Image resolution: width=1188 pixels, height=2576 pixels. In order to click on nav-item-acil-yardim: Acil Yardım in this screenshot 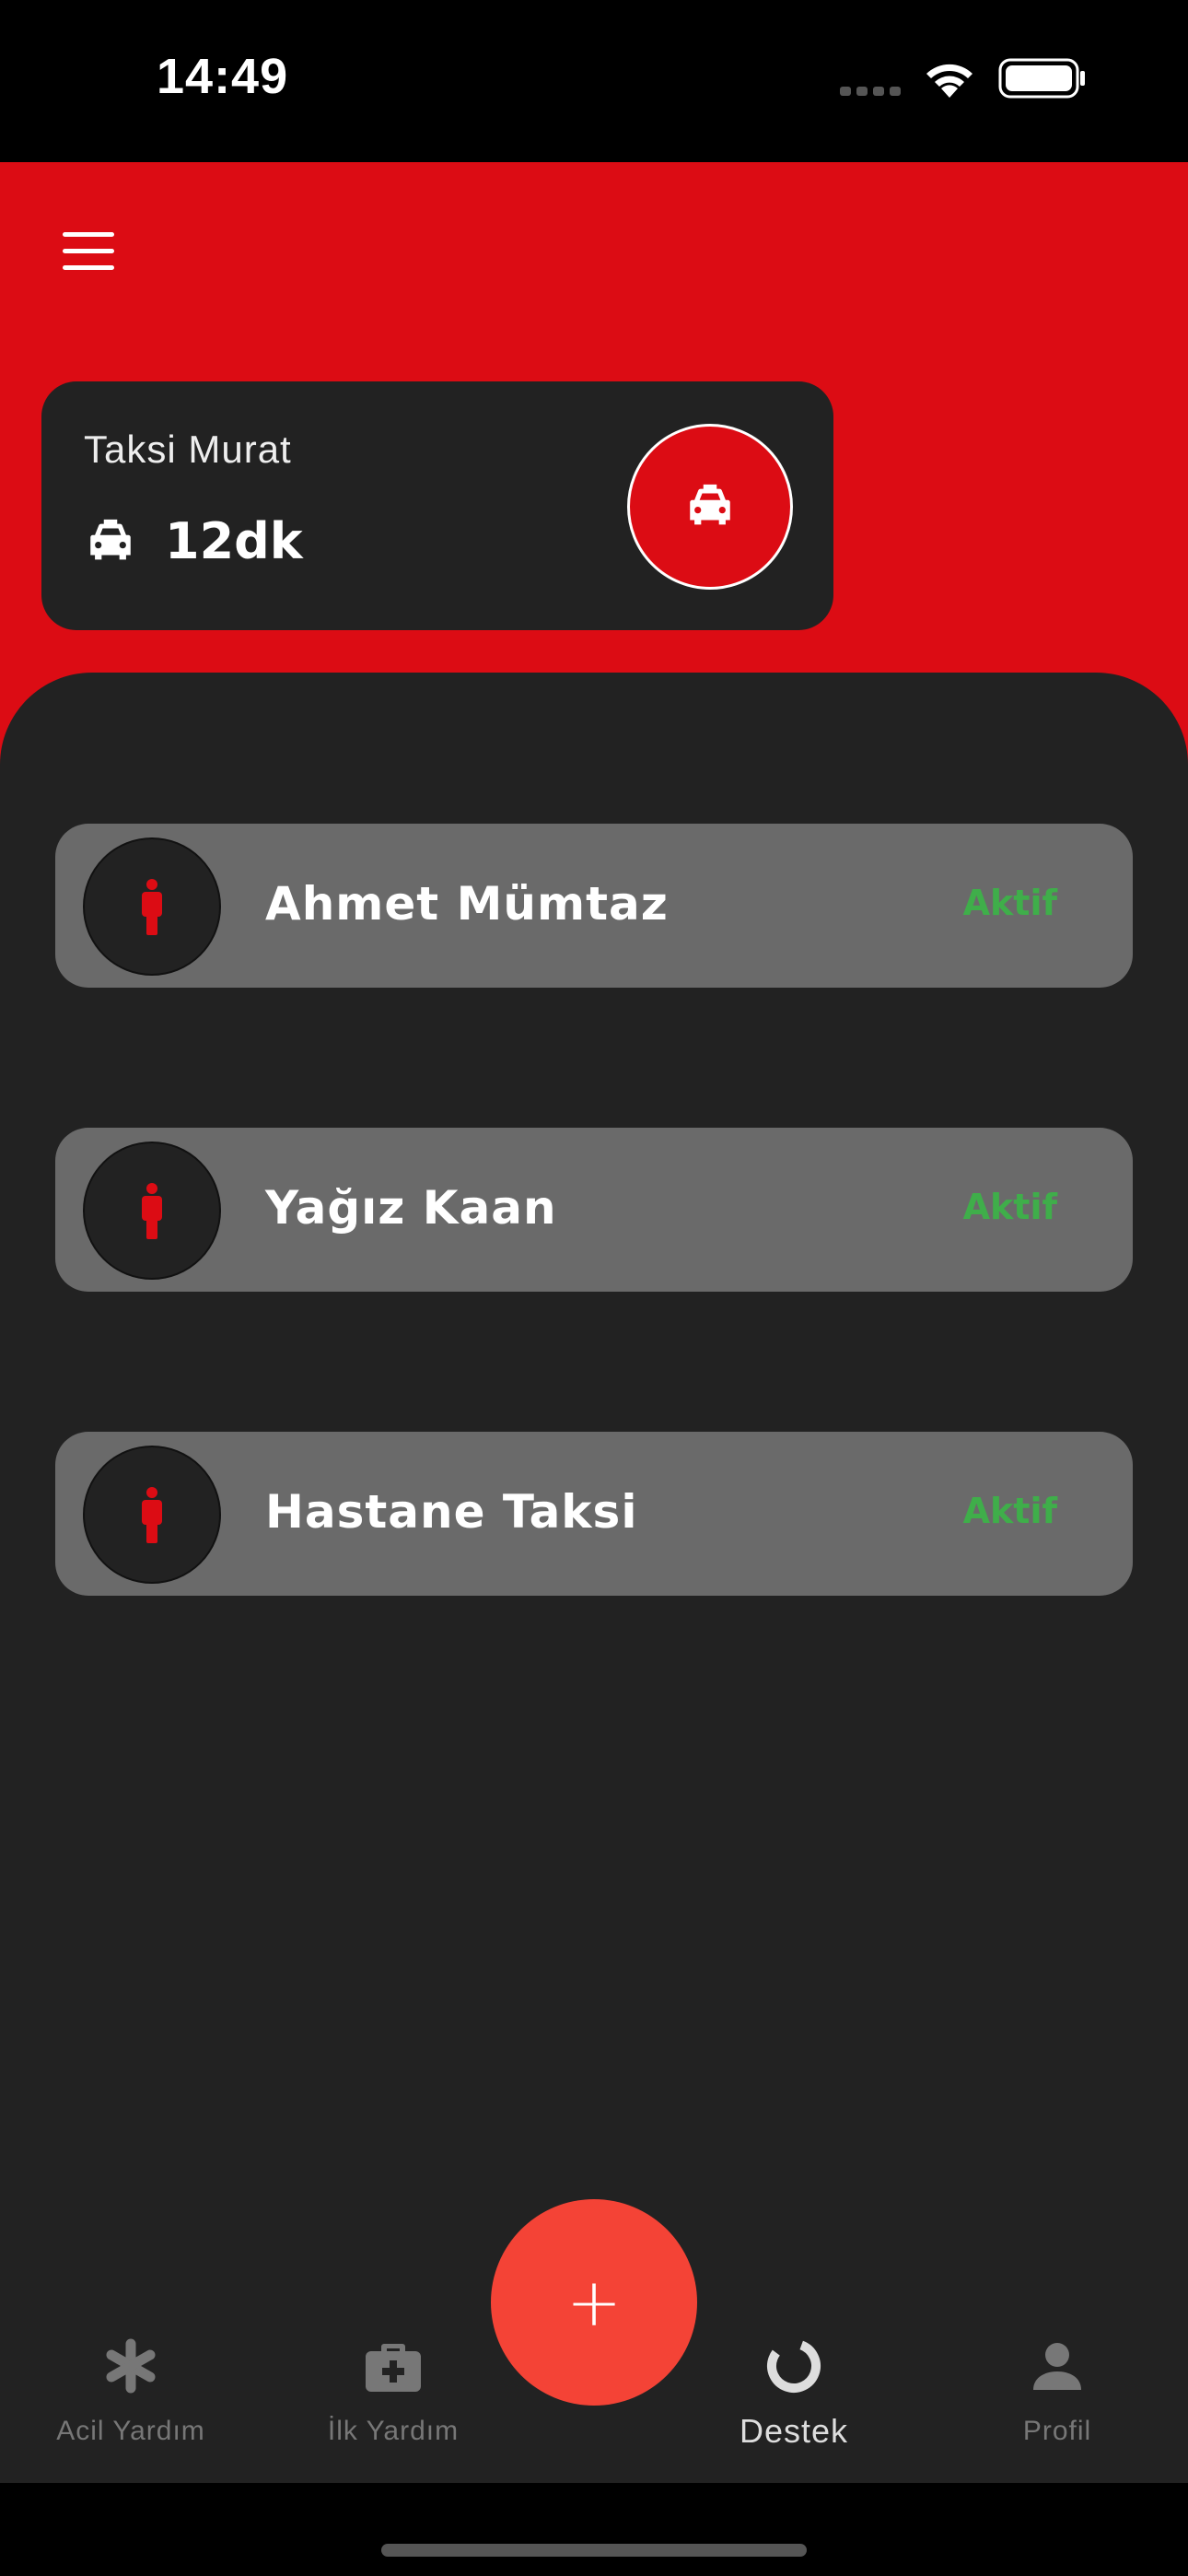, I will do `click(130, 2402)`.